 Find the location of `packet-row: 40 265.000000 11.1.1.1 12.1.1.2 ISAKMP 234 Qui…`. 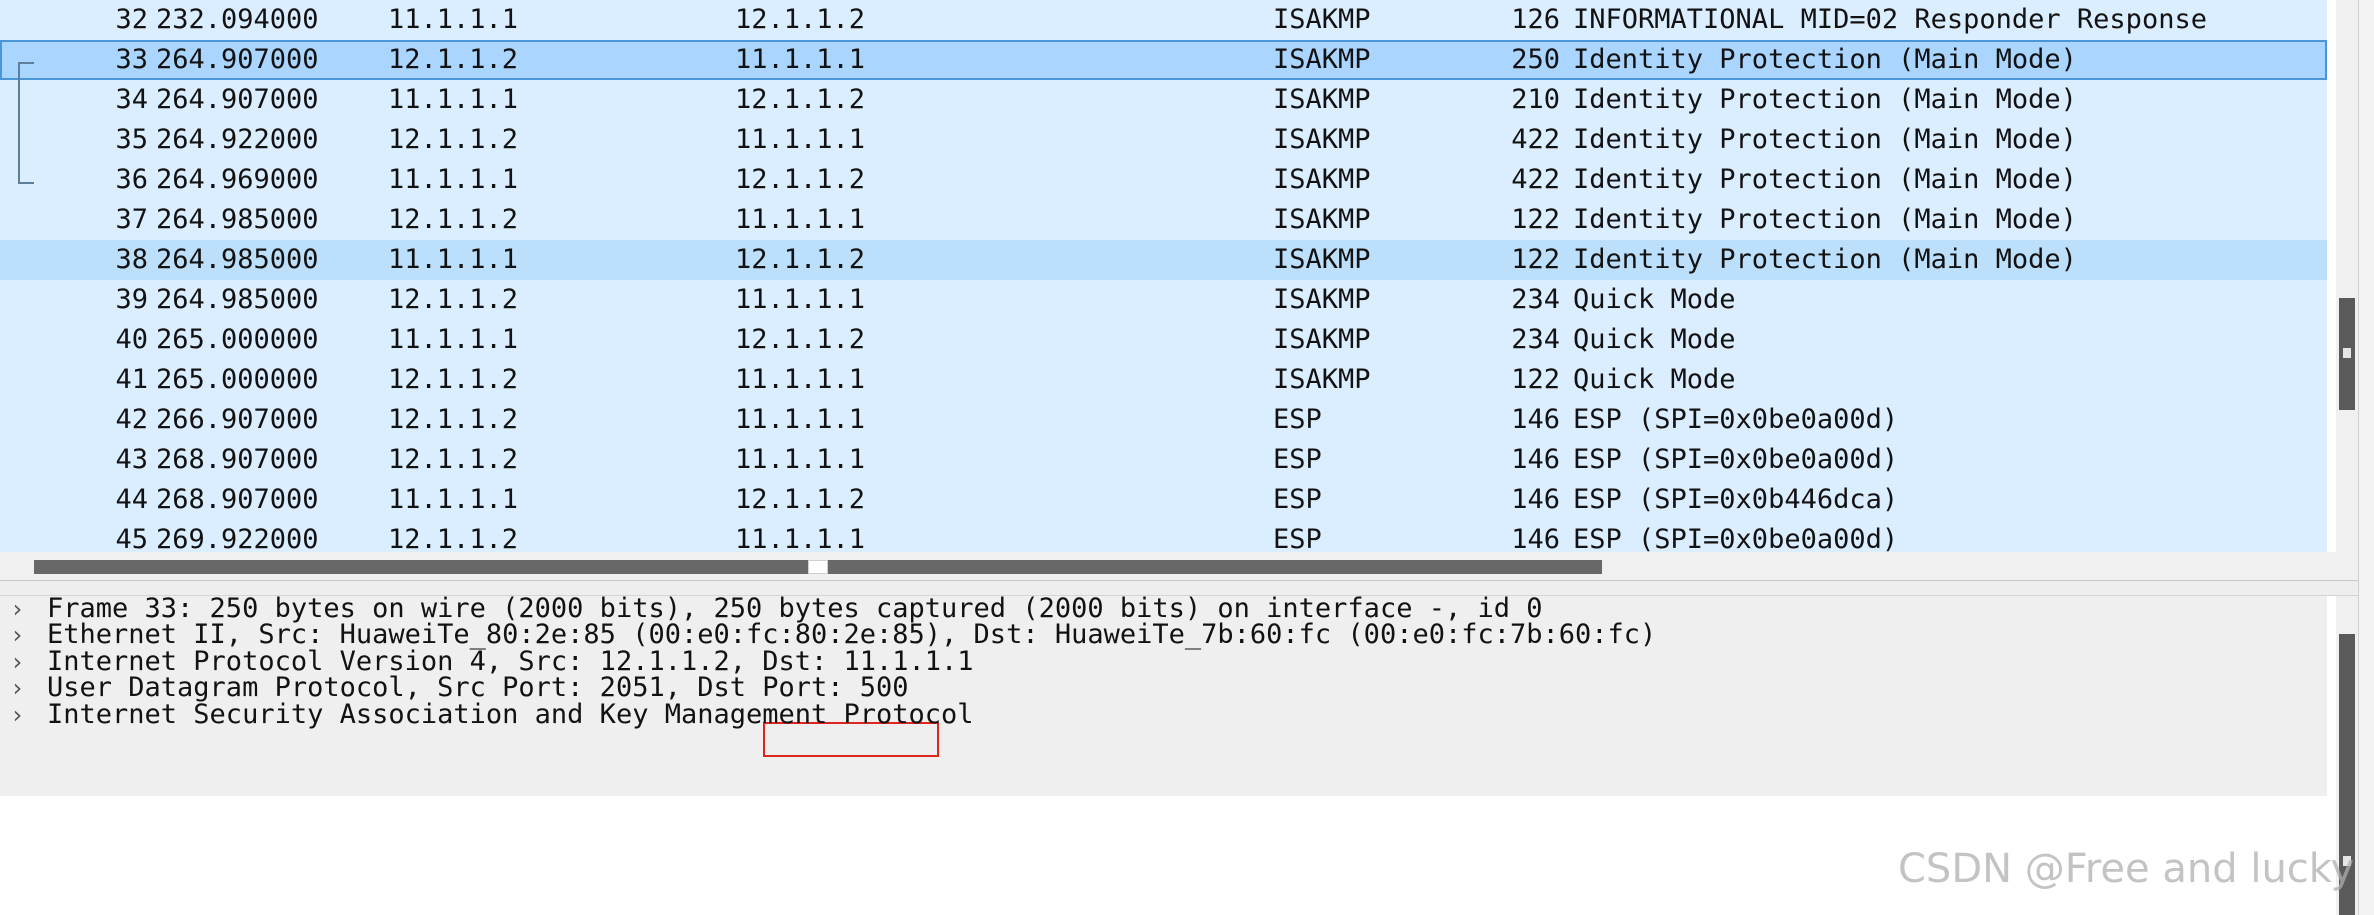

packet-row: 40 265.000000 11.1.1.1 12.1.1.2 ISAKMP 234 Qui… is located at coordinates (1163, 340).